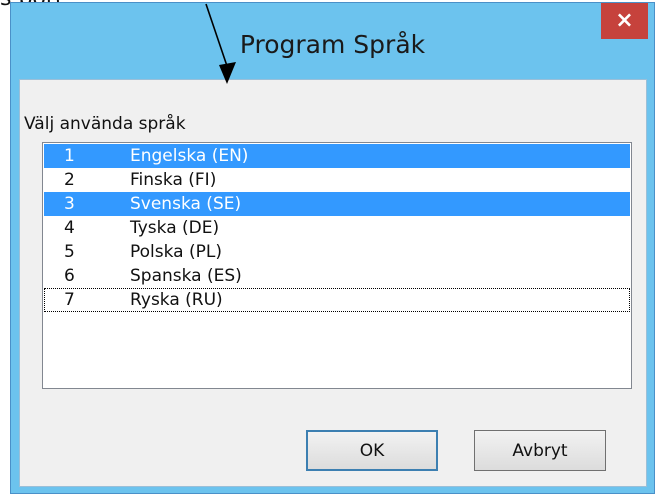  Describe the element at coordinates (189, 156) in the screenshot. I see `language-name: Engelska (EN)` at that location.